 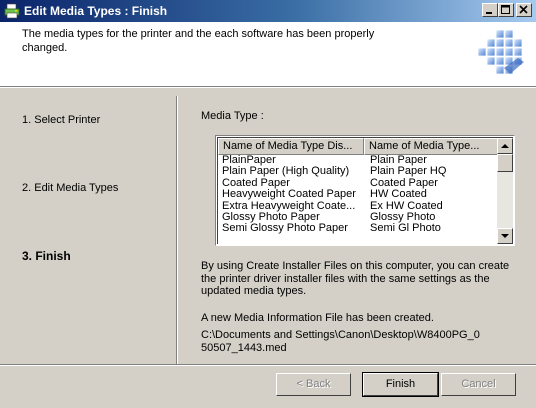 What do you see at coordinates (268, 11) in the screenshot?
I see `title-bar: Edit Media Types : Finish` at bounding box center [268, 11].